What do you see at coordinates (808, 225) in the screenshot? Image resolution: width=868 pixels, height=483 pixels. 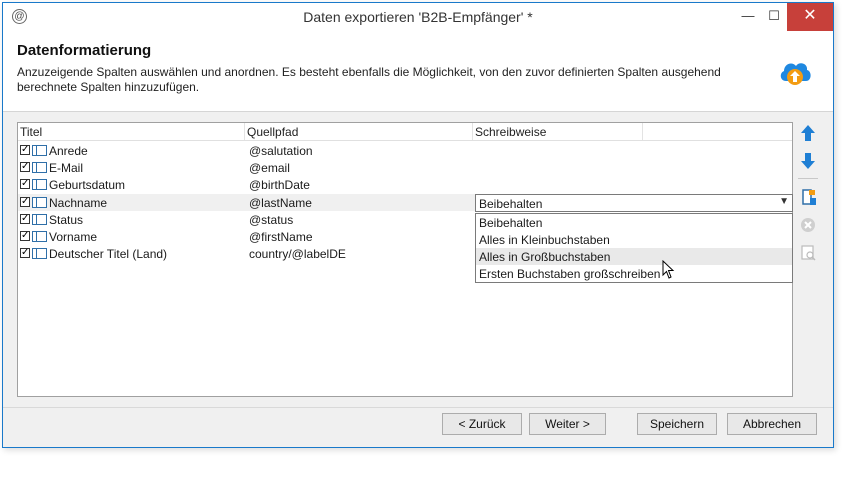 I see `delete-icon` at bounding box center [808, 225].